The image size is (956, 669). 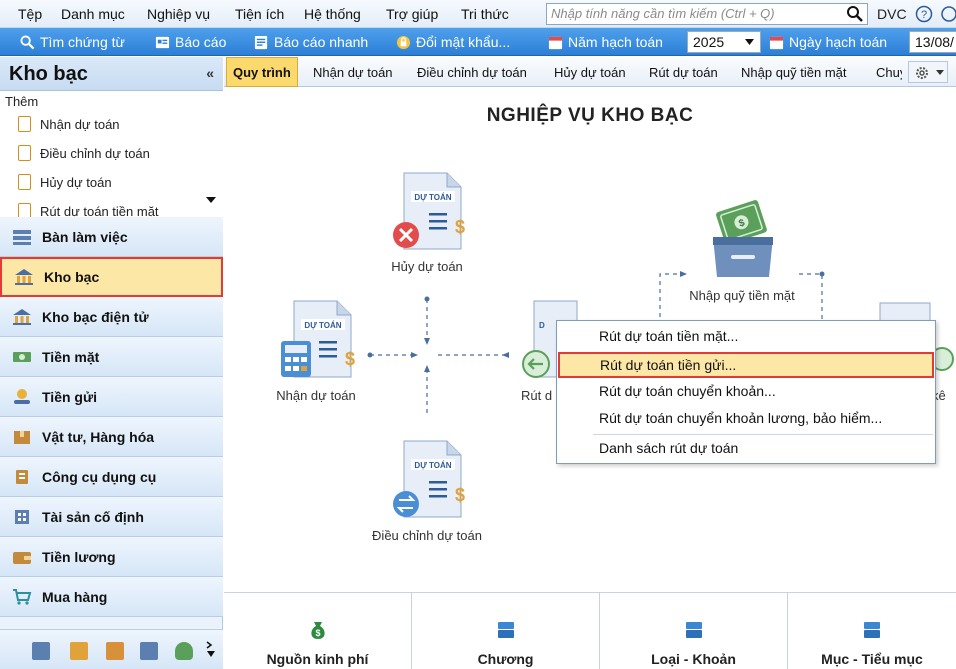 What do you see at coordinates (485, 14) in the screenshot?
I see `menu-knowledge: Tri thức` at bounding box center [485, 14].